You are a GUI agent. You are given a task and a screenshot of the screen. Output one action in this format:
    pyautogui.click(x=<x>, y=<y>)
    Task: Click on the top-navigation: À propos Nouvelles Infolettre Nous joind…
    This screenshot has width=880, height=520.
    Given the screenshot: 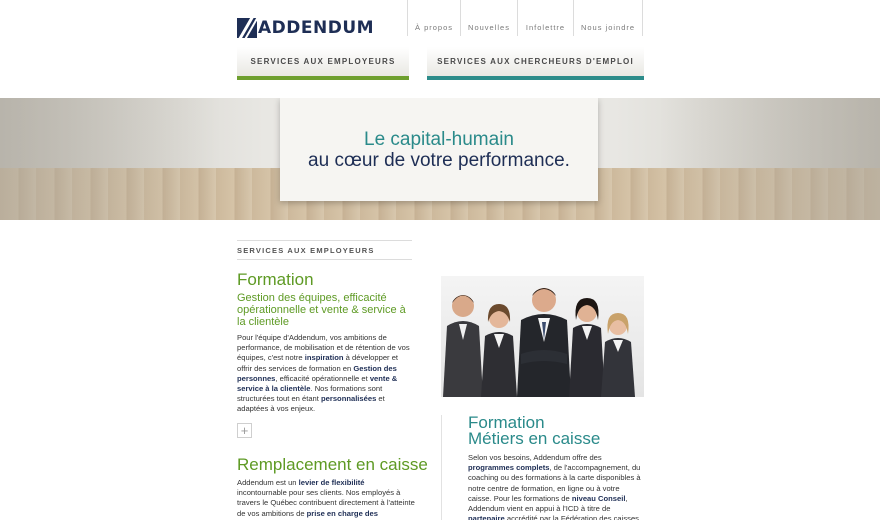 What is the action you would take?
    pyautogui.click(x=525, y=18)
    